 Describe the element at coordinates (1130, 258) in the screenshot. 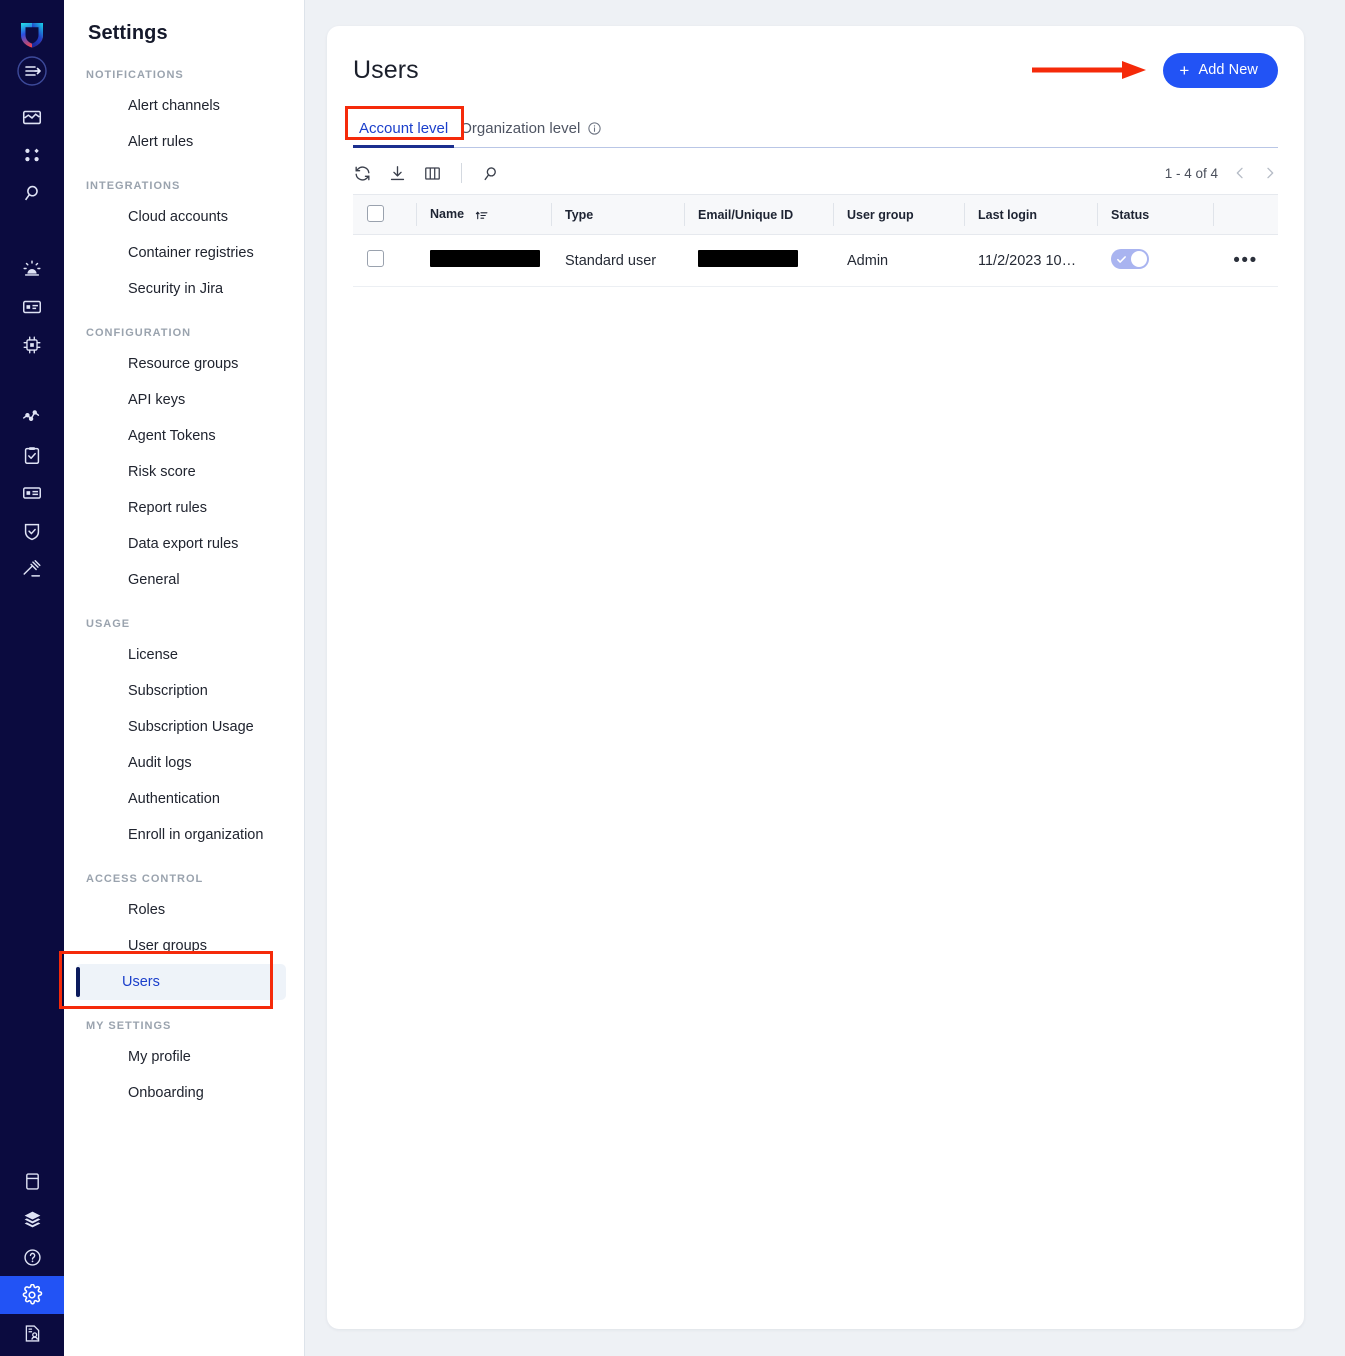

I see `status-toggle` at that location.